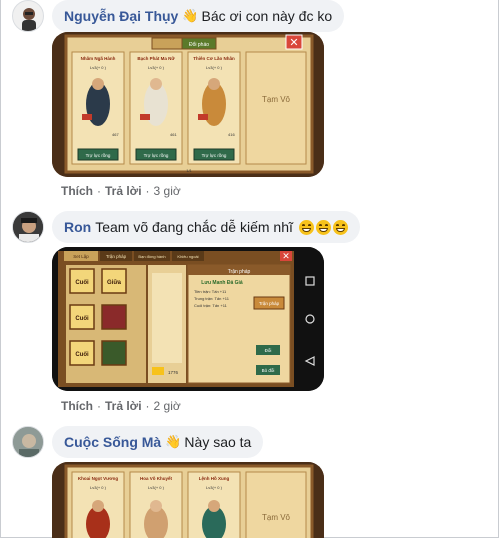 The width and height of the screenshot is (499, 538). Describe the element at coordinates (218, 442) in the screenshot. I see `comment-text: Này sao ta` at that location.